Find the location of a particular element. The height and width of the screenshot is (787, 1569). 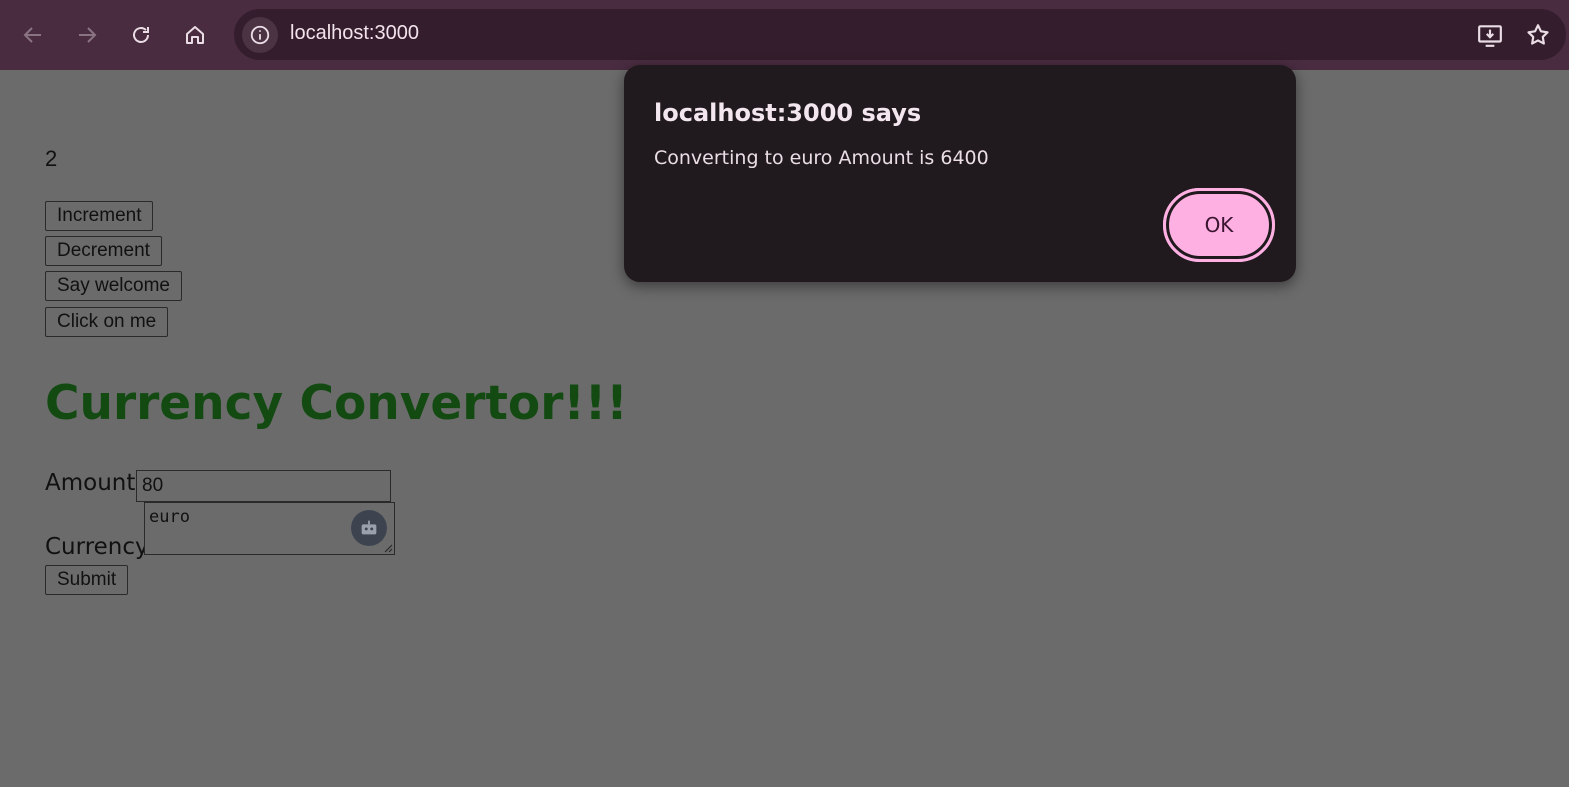

click-on-me-button: Click on me is located at coordinates (107, 322).